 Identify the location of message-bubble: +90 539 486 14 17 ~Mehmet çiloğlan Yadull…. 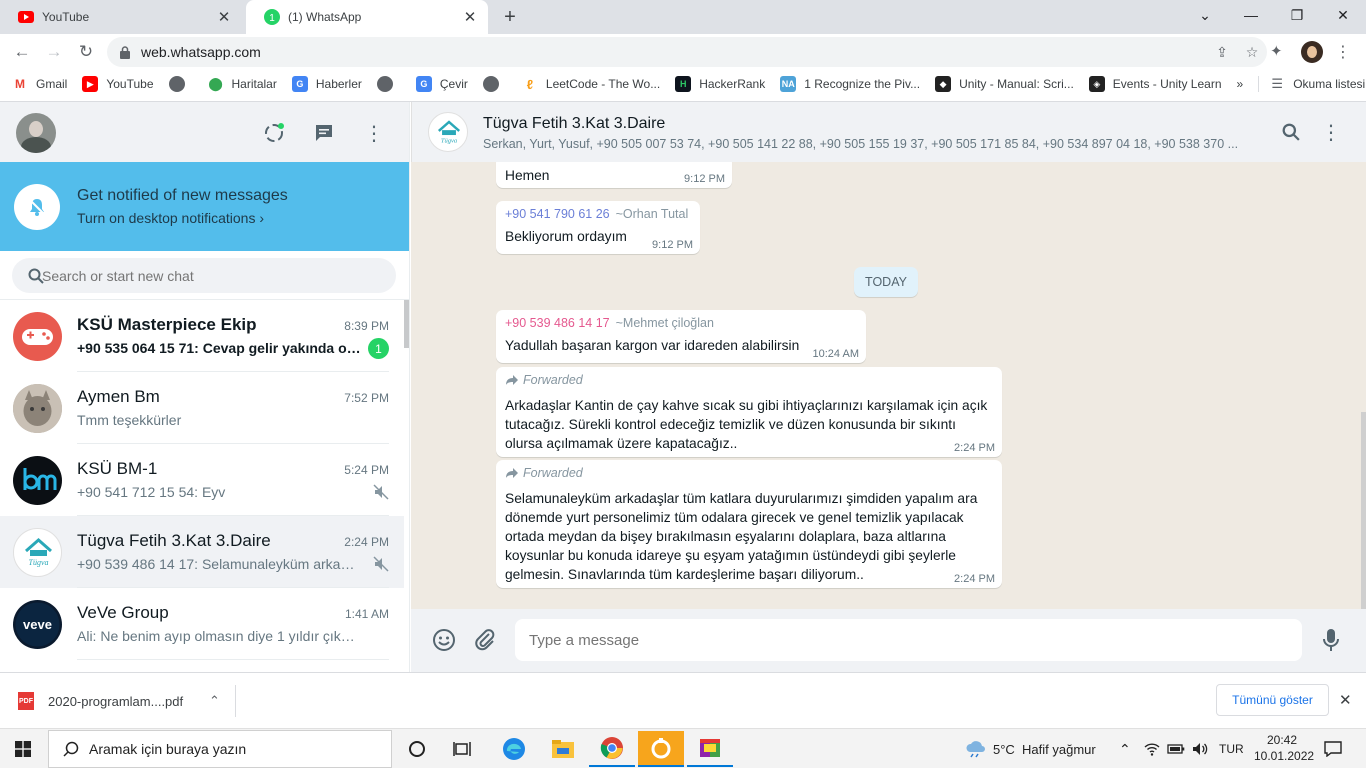
(681, 336).